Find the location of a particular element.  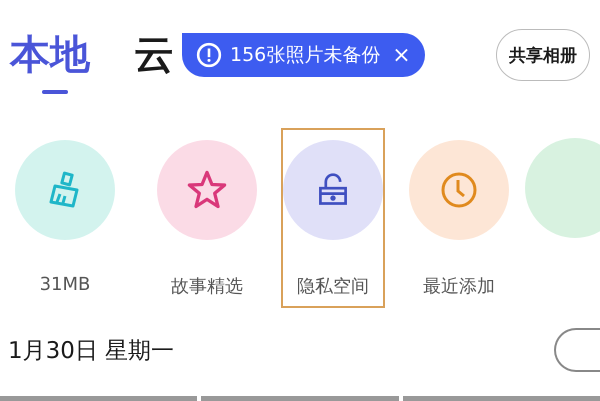

tab: 云 is located at coordinates (154, 63).